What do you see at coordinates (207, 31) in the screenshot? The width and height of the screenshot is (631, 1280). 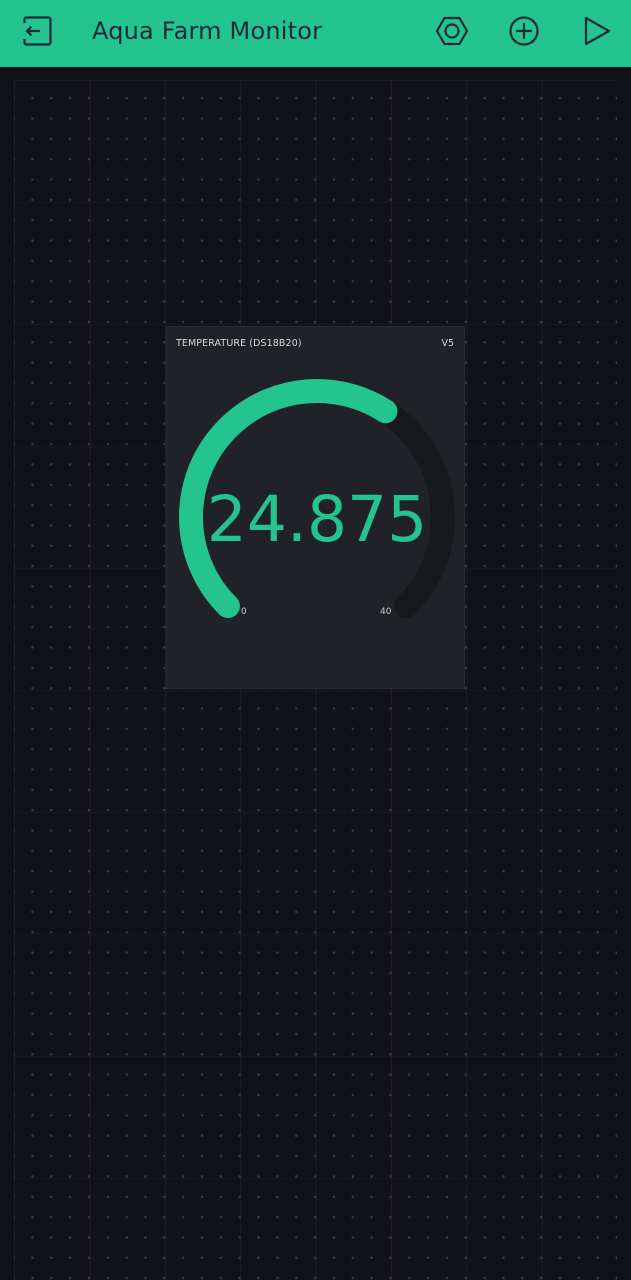 I see `app-title: Aqua Farm Monitor` at bounding box center [207, 31].